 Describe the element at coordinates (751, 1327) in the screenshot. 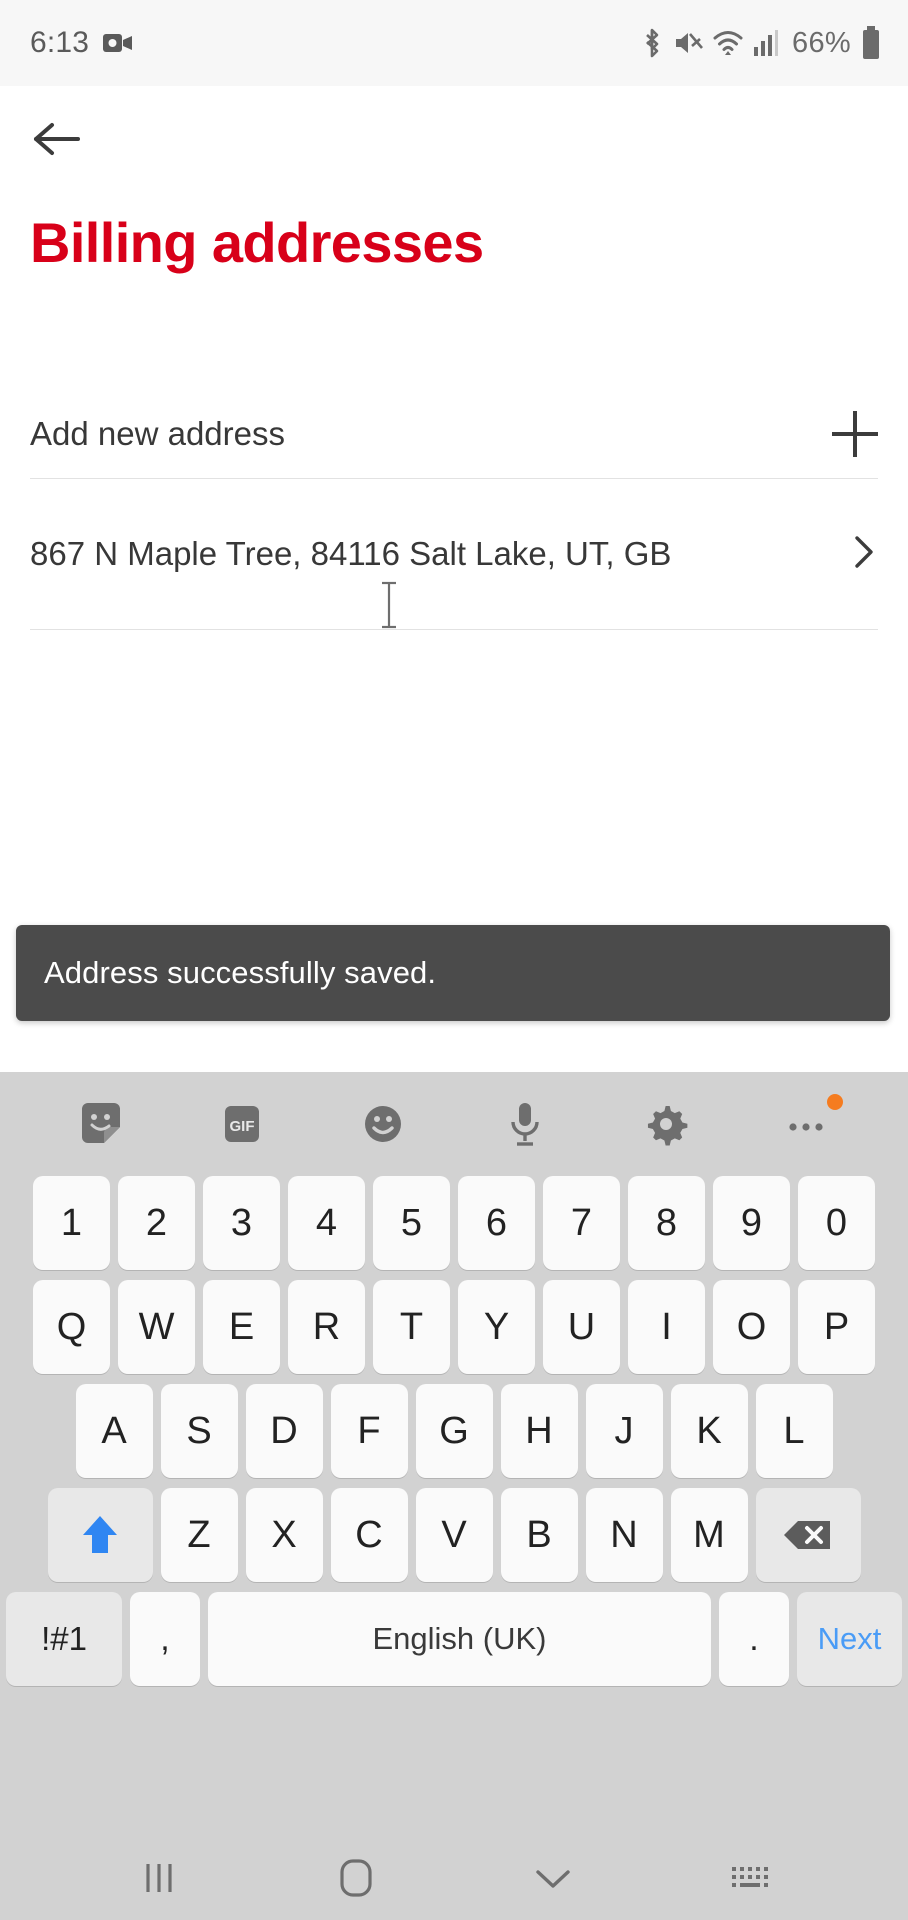

I see `key-o: O` at that location.